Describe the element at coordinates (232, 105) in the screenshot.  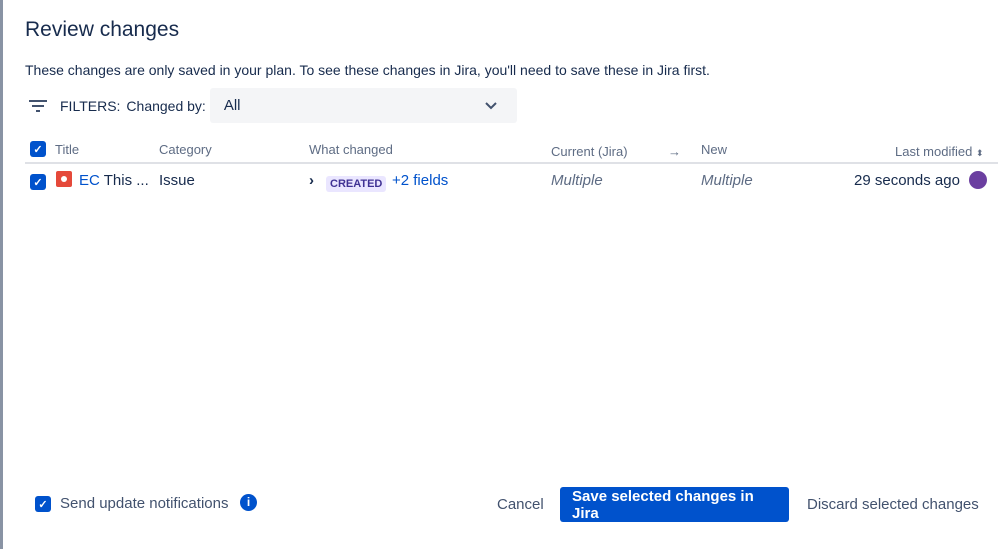
I see `changed-by-value: All` at that location.